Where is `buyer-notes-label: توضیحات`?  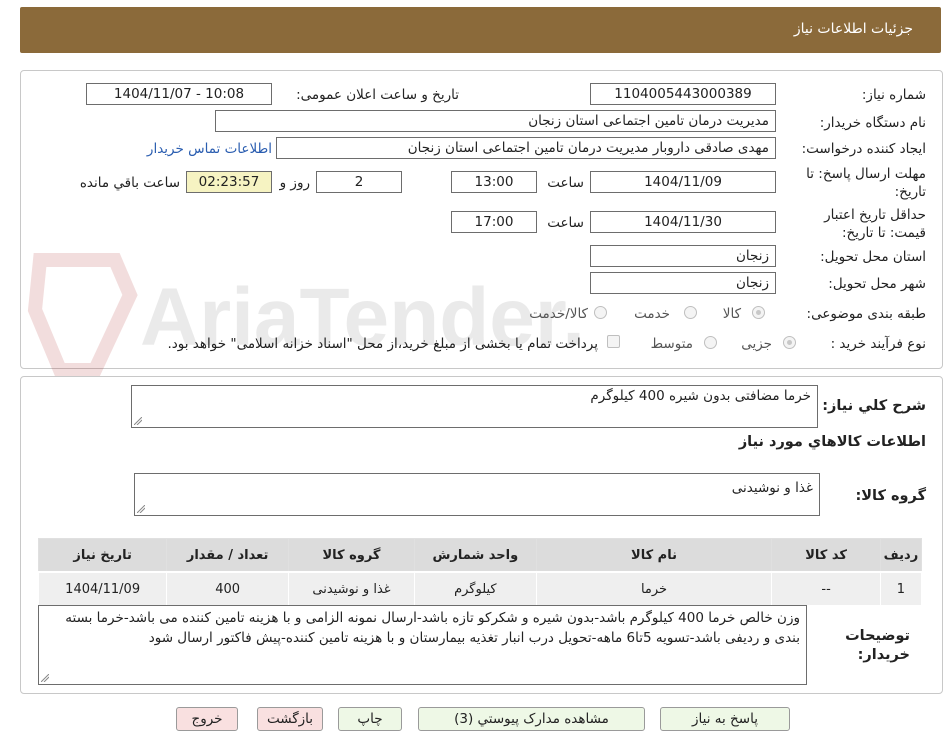 buyer-notes-label: توضیحات is located at coordinates (877, 636).